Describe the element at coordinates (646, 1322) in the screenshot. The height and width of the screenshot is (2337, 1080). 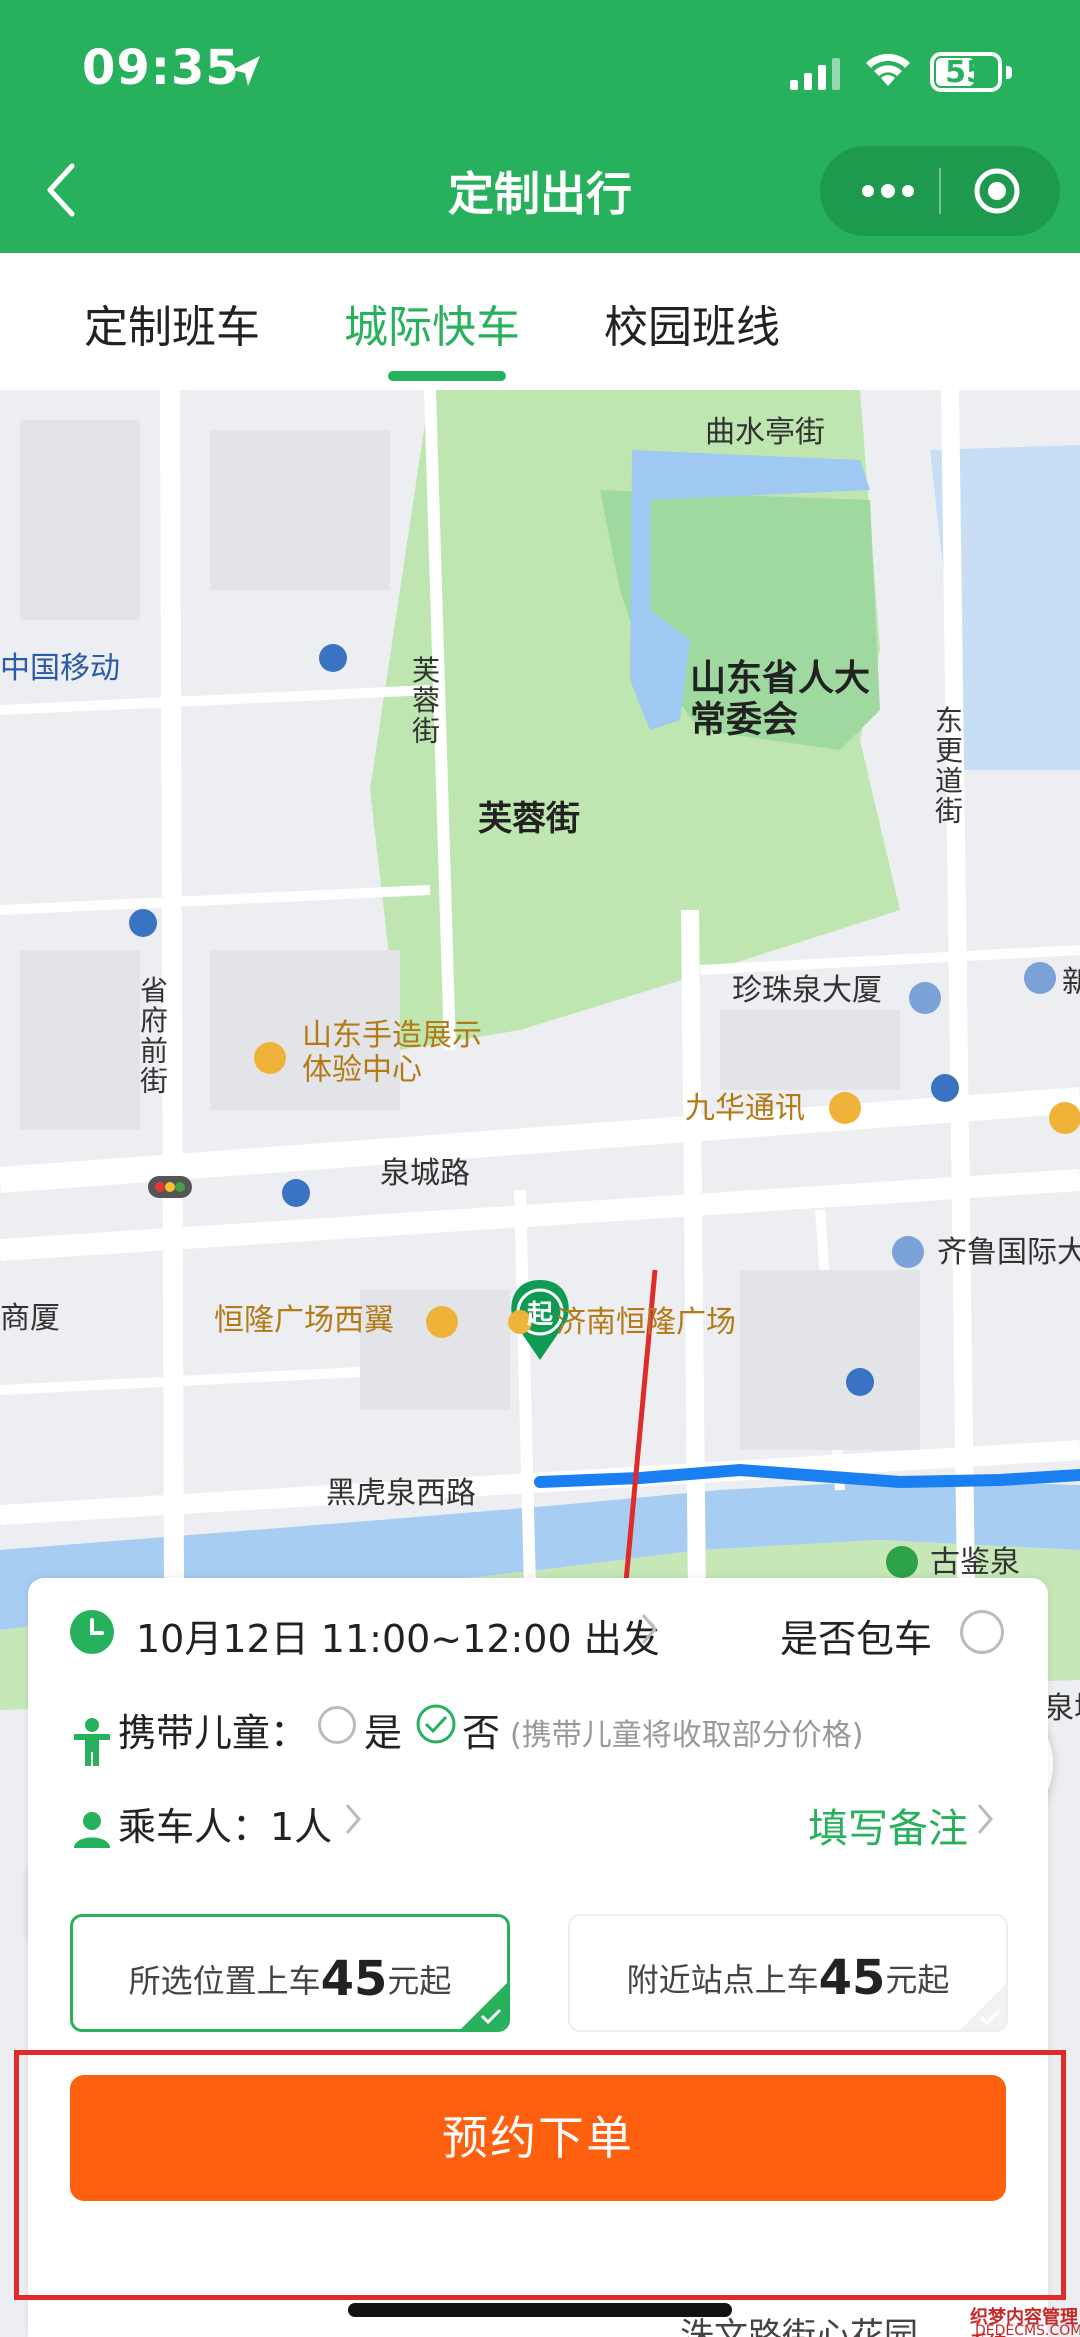
I see `map-label: 济南恒隆广场` at that location.